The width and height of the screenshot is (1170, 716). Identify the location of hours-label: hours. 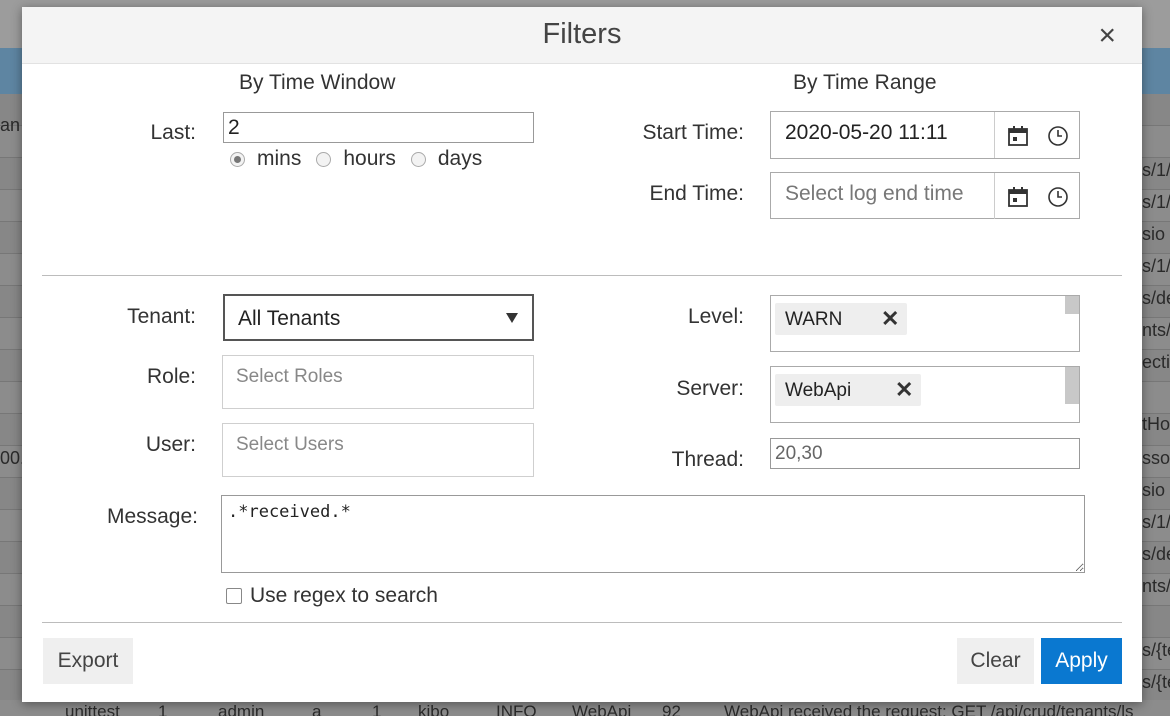
(369, 158).